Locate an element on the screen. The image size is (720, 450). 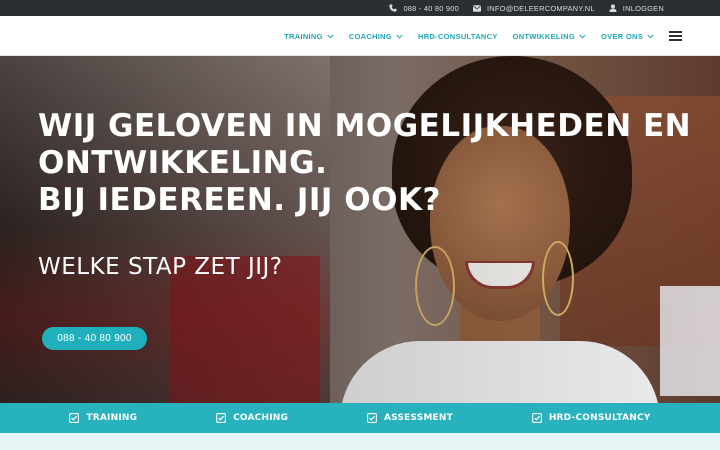
nav-item-ontwikkeling: ONTWIKKELING is located at coordinates (549, 36).